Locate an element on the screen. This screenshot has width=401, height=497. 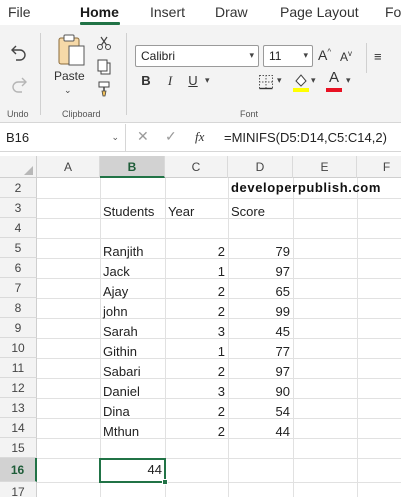
shrink-font-button: Av is located at coordinates (346, 56).